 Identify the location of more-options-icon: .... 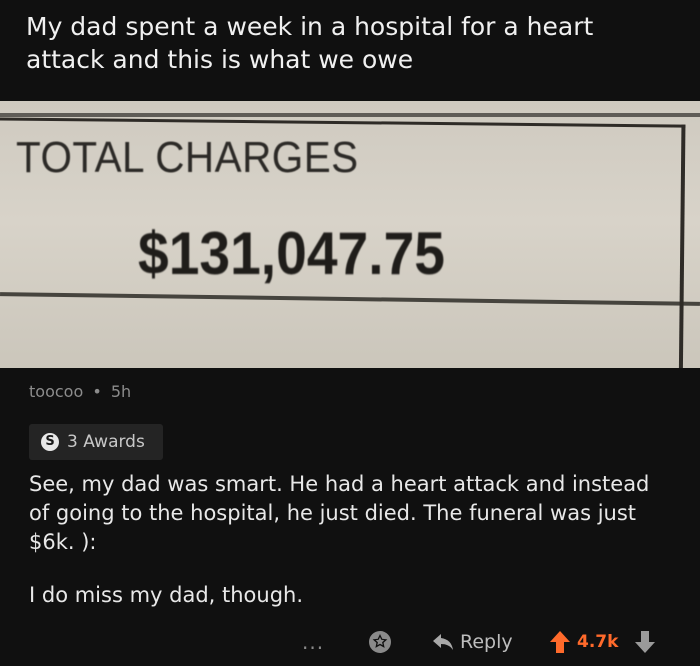
(313, 642).